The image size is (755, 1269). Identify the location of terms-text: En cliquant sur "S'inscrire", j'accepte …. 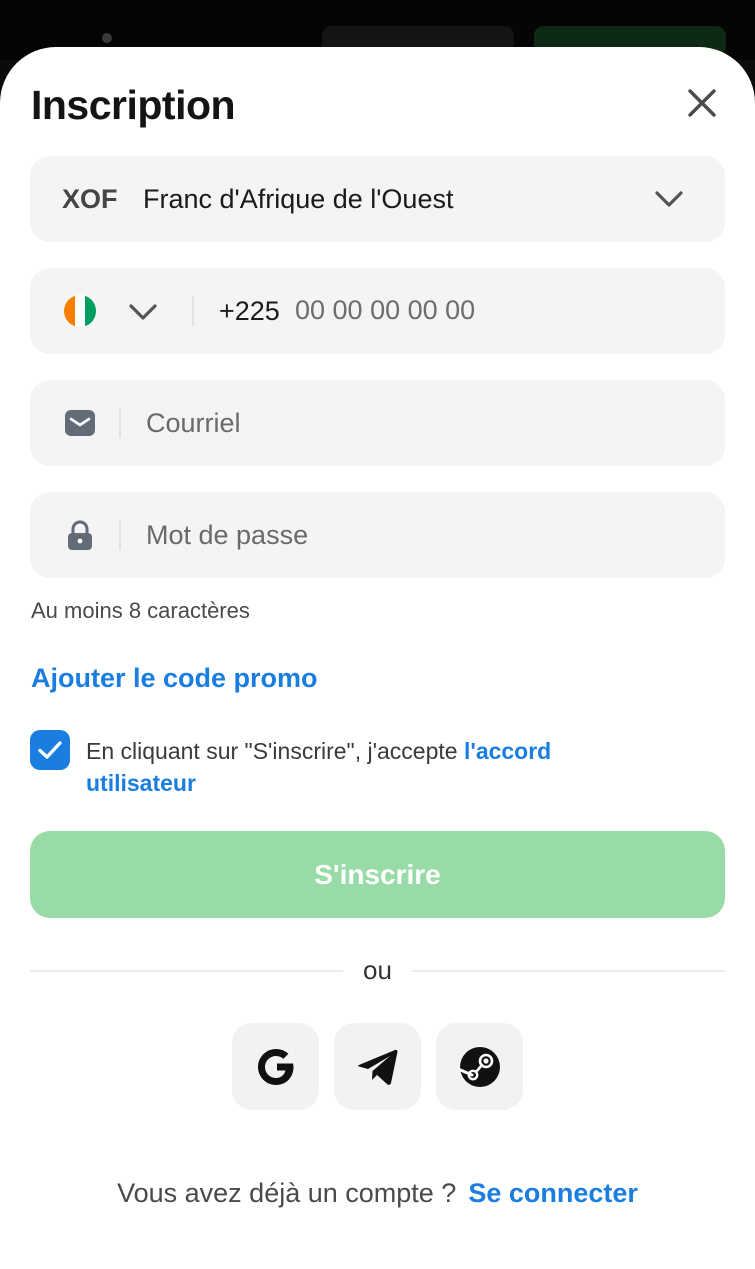
(376, 767).